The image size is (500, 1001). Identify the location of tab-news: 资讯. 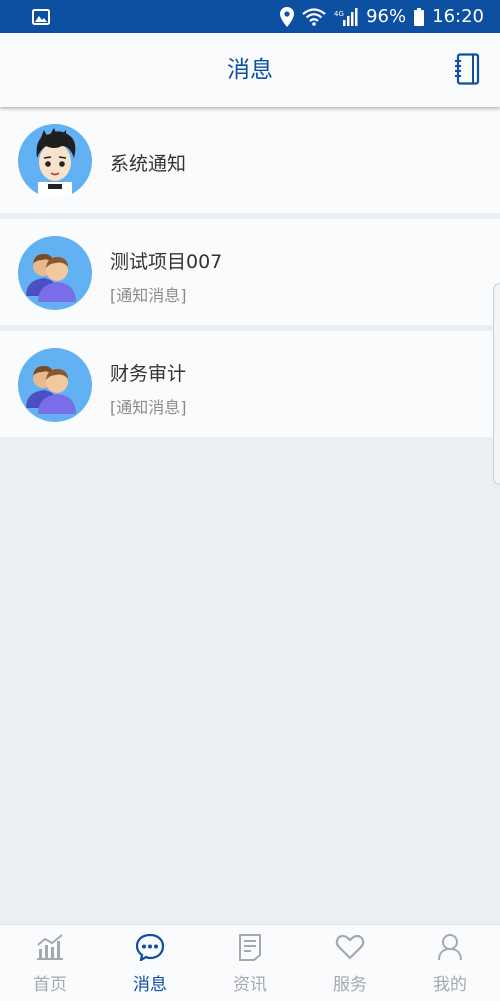
(250, 963).